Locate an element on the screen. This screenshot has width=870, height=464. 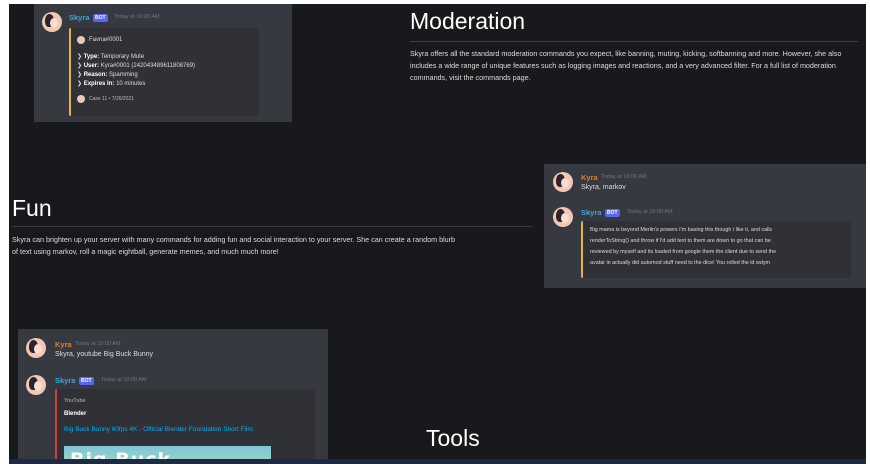
embed-footer: Case 11 • 7/26/2021 is located at coordinates (112, 99).